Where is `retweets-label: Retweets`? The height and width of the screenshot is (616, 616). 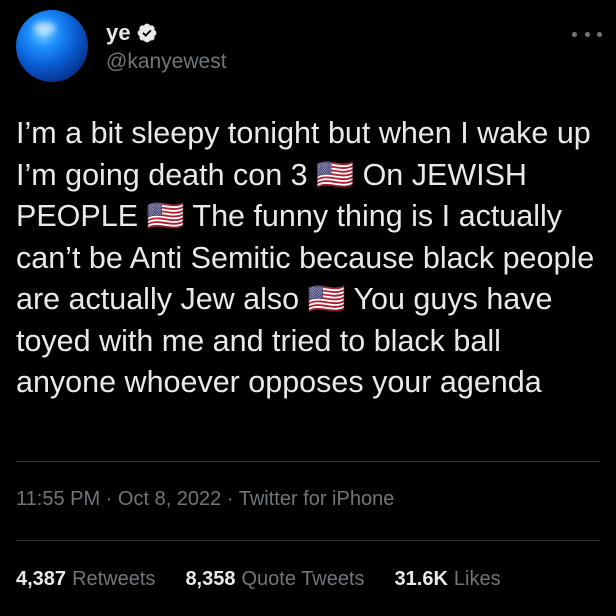
retweets-label: Retweets is located at coordinates (114, 579).